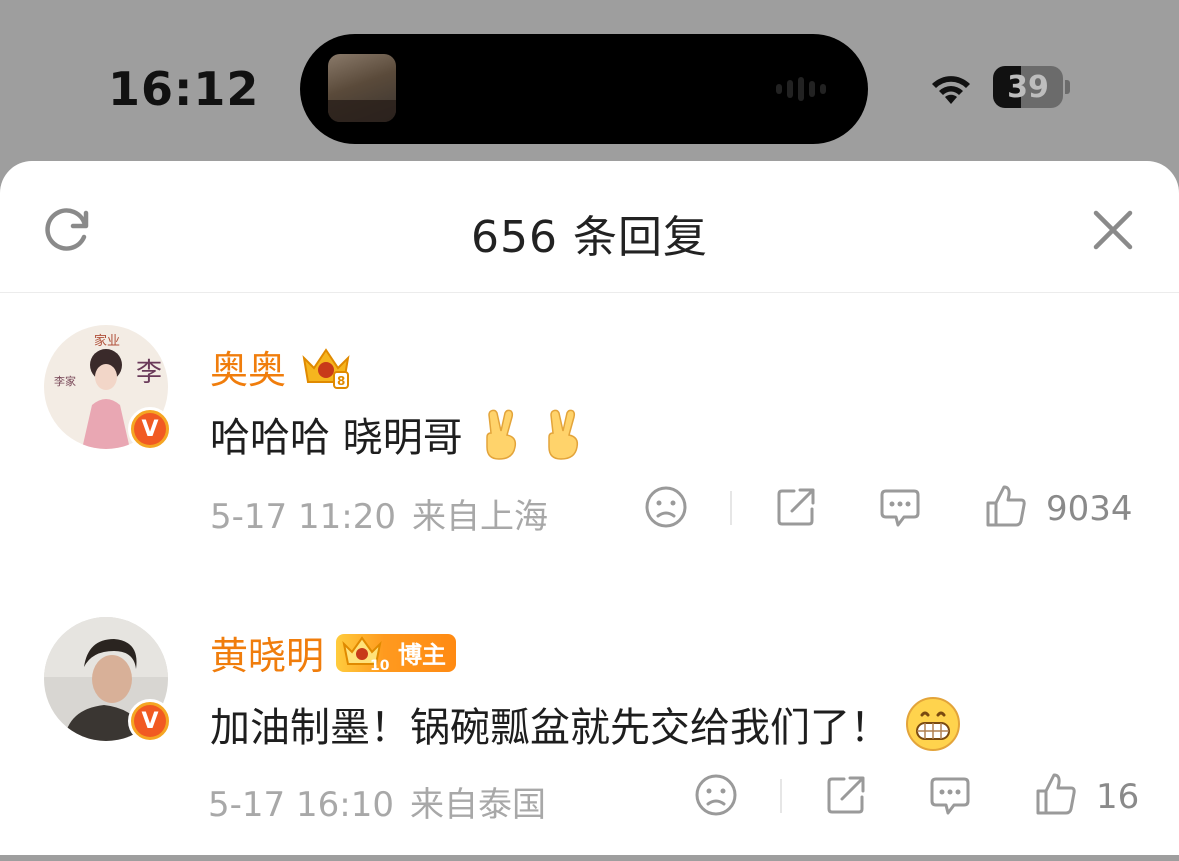 The height and width of the screenshot is (861, 1179). Describe the element at coordinates (1113, 230) in the screenshot. I see `close-icon` at that location.